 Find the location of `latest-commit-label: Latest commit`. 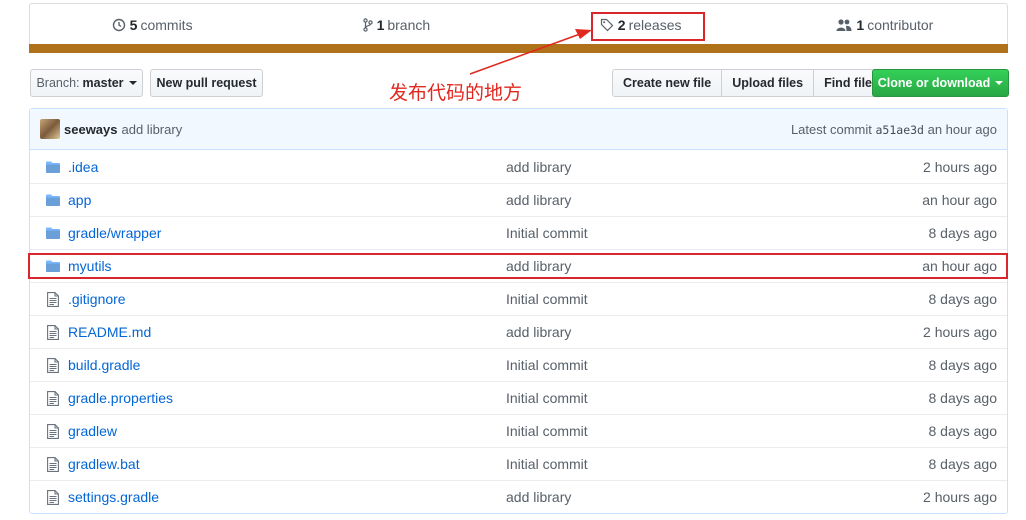

latest-commit-label: Latest commit is located at coordinates (831, 129).